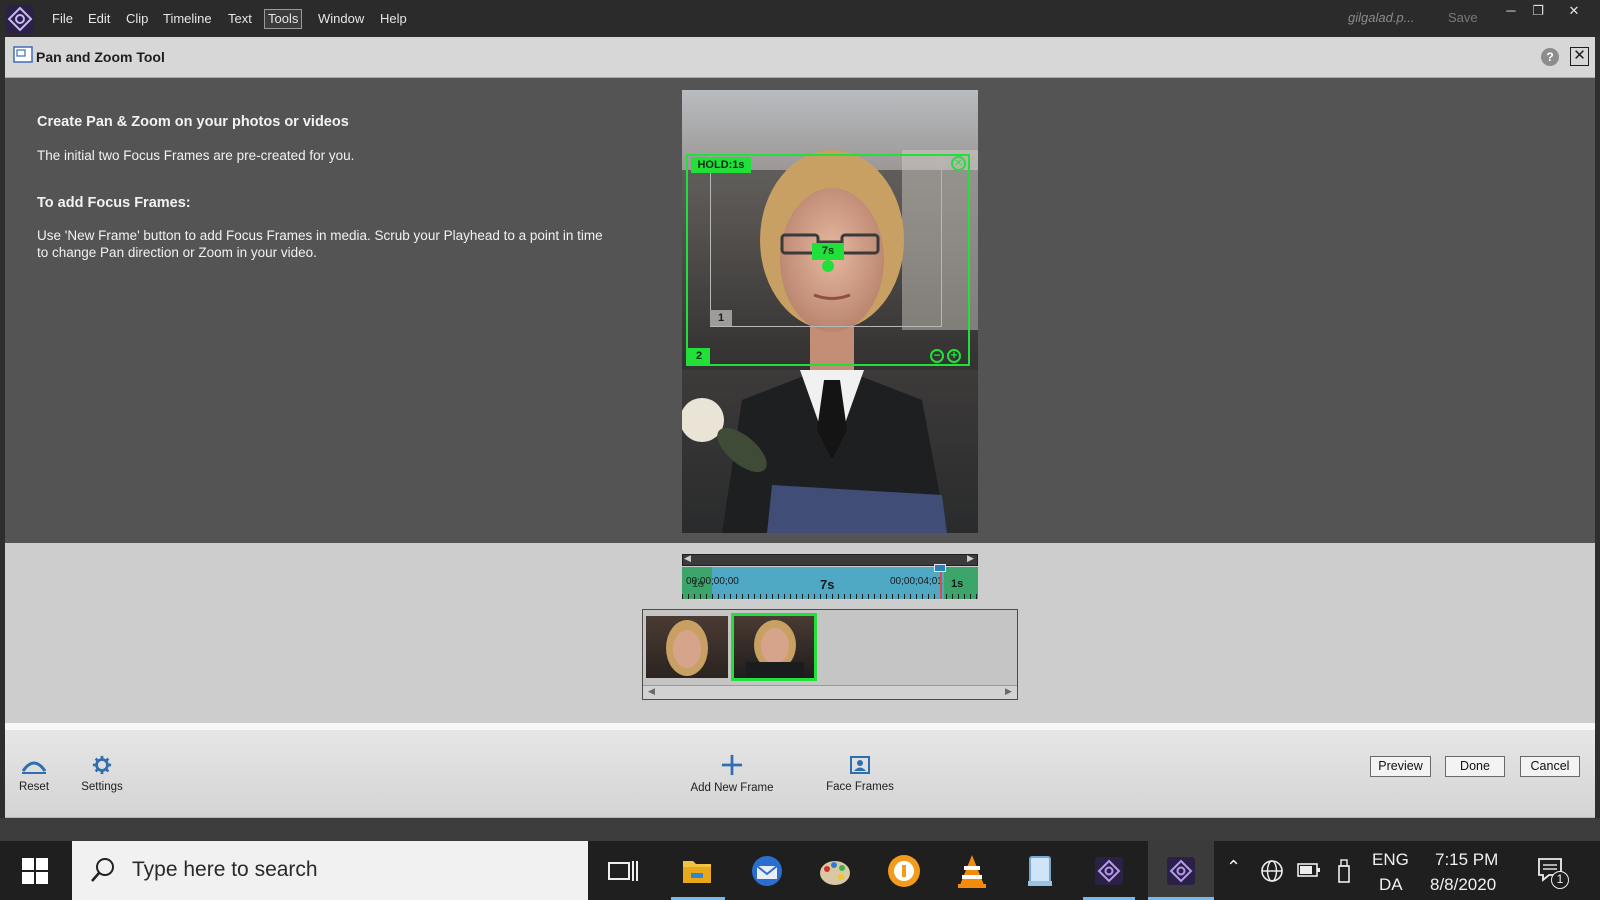 The image size is (1600, 900). I want to click on start-hold-label: 1s, so click(698, 584).